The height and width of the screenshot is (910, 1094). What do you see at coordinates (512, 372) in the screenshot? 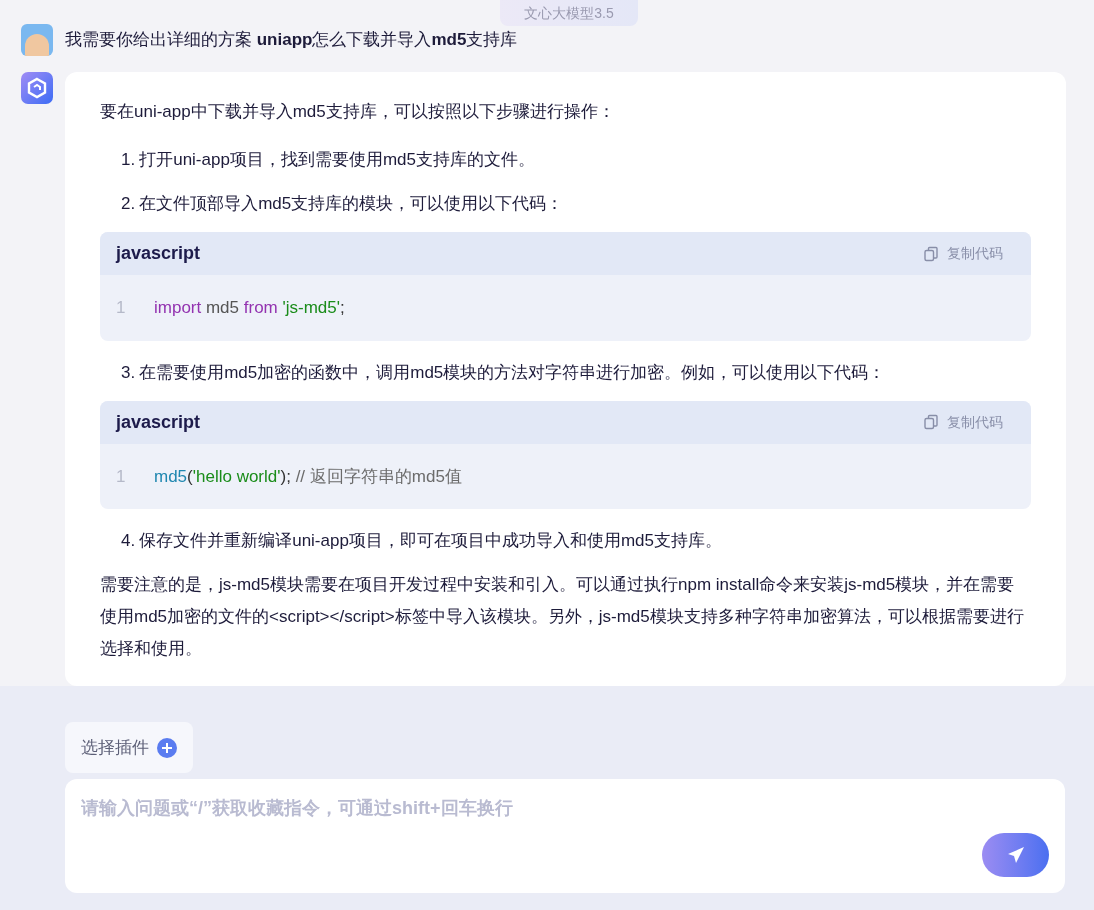
I see `list-item-text: 在需要使用md5加密的函数中，调用md5模块的方法对字符串进行加密。例如，可以使用以下代码：` at bounding box center [512, 372].